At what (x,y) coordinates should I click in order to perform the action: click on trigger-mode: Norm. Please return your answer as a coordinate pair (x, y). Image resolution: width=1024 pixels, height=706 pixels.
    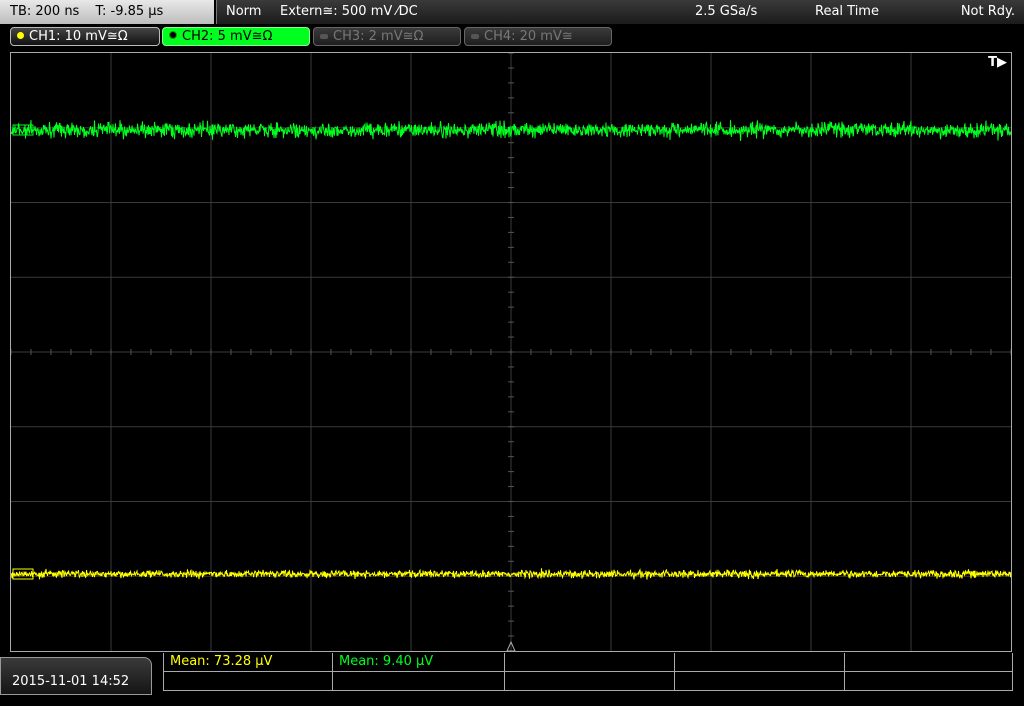
    Looking at the image, I should click on (244, 11).